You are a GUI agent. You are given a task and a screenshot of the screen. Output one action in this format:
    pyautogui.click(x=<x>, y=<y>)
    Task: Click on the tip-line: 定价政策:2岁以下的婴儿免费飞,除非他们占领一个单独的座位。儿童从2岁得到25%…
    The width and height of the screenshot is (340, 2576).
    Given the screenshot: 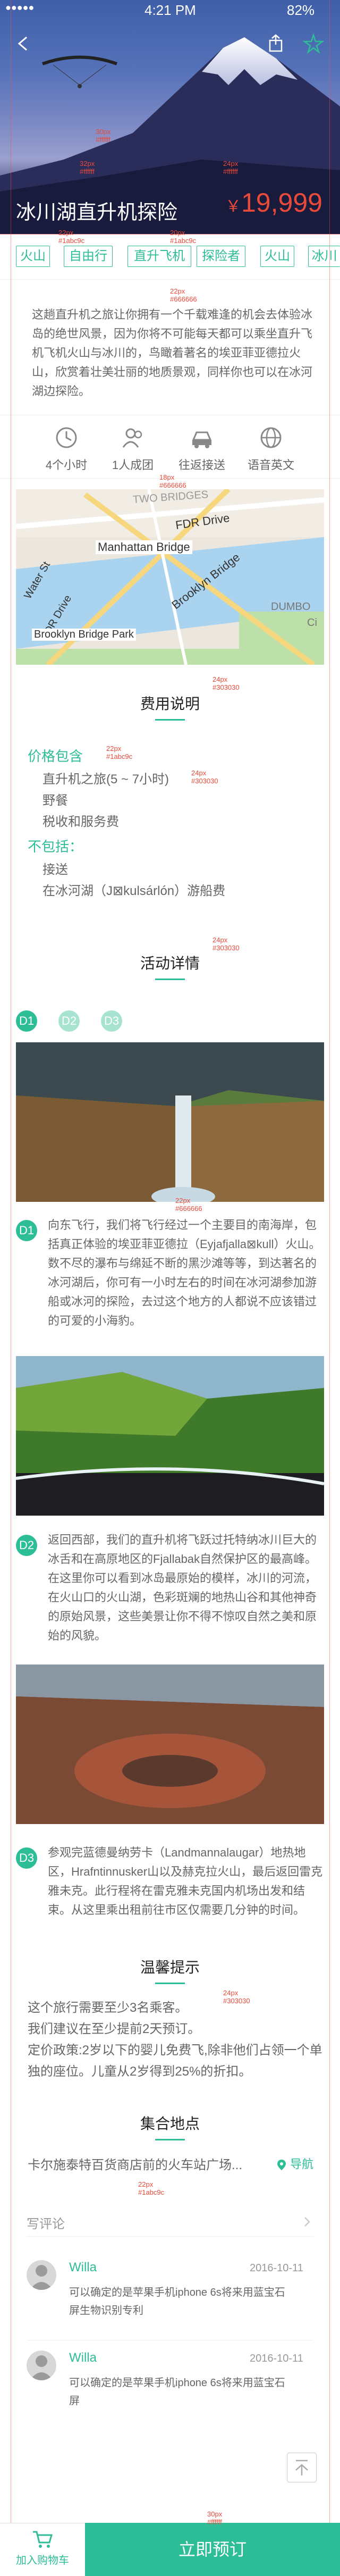 What is the action you would take?
    pyautogui.click(x=175, y=2061)
    